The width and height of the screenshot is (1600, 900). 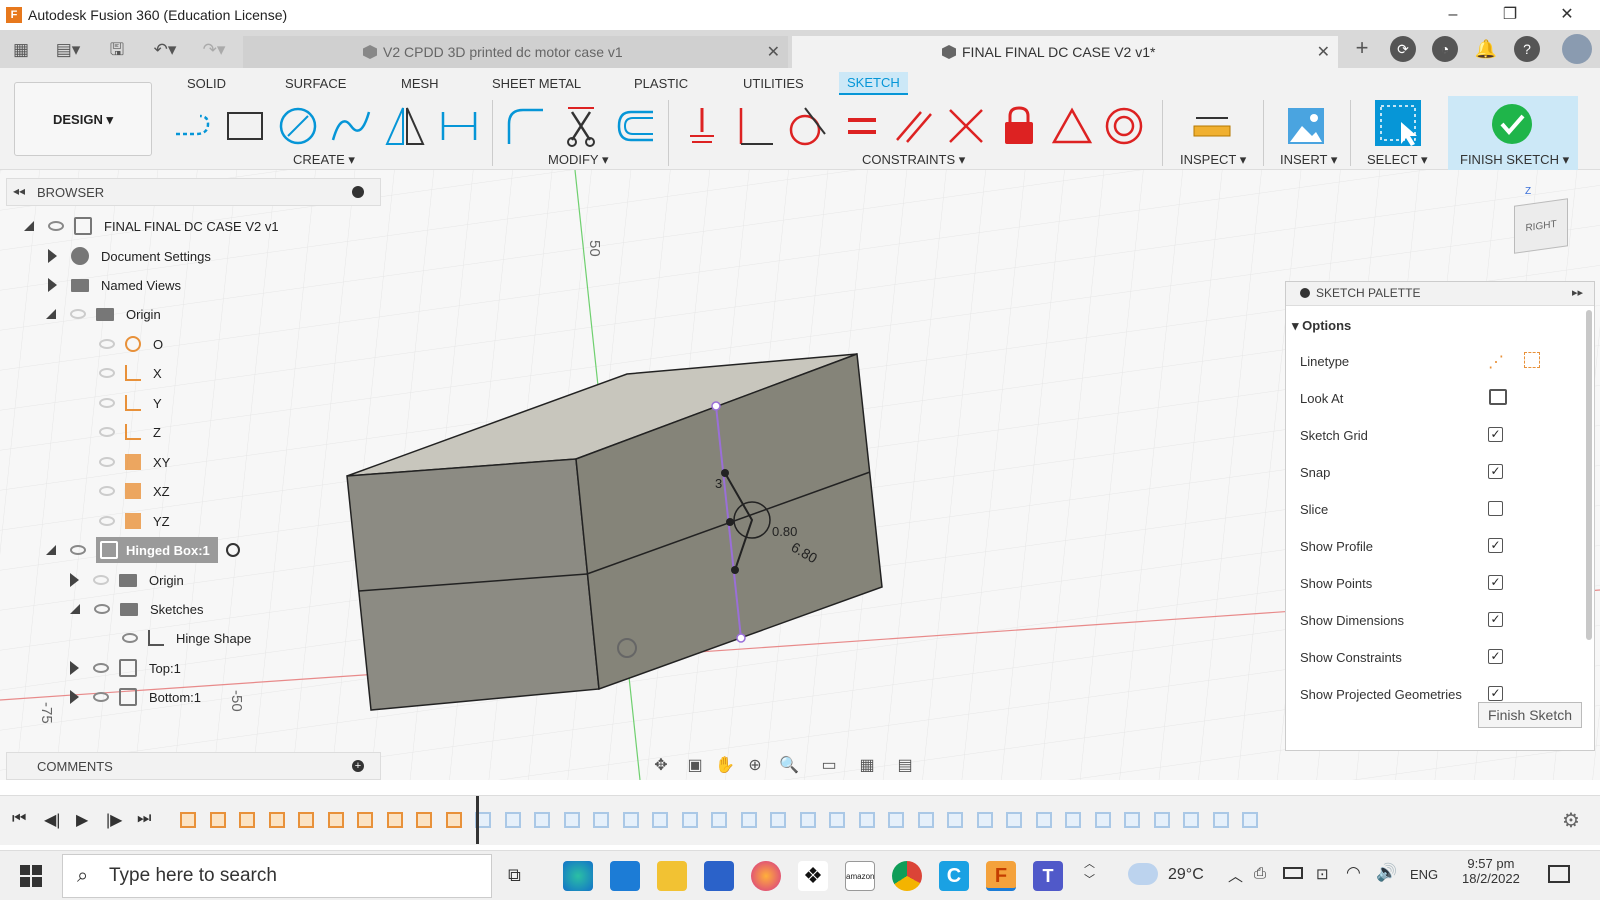 What do you see at coordinates (672, 876) in the screenshot?
I see `file-explorer-icon` at bounding box center [672, 876].